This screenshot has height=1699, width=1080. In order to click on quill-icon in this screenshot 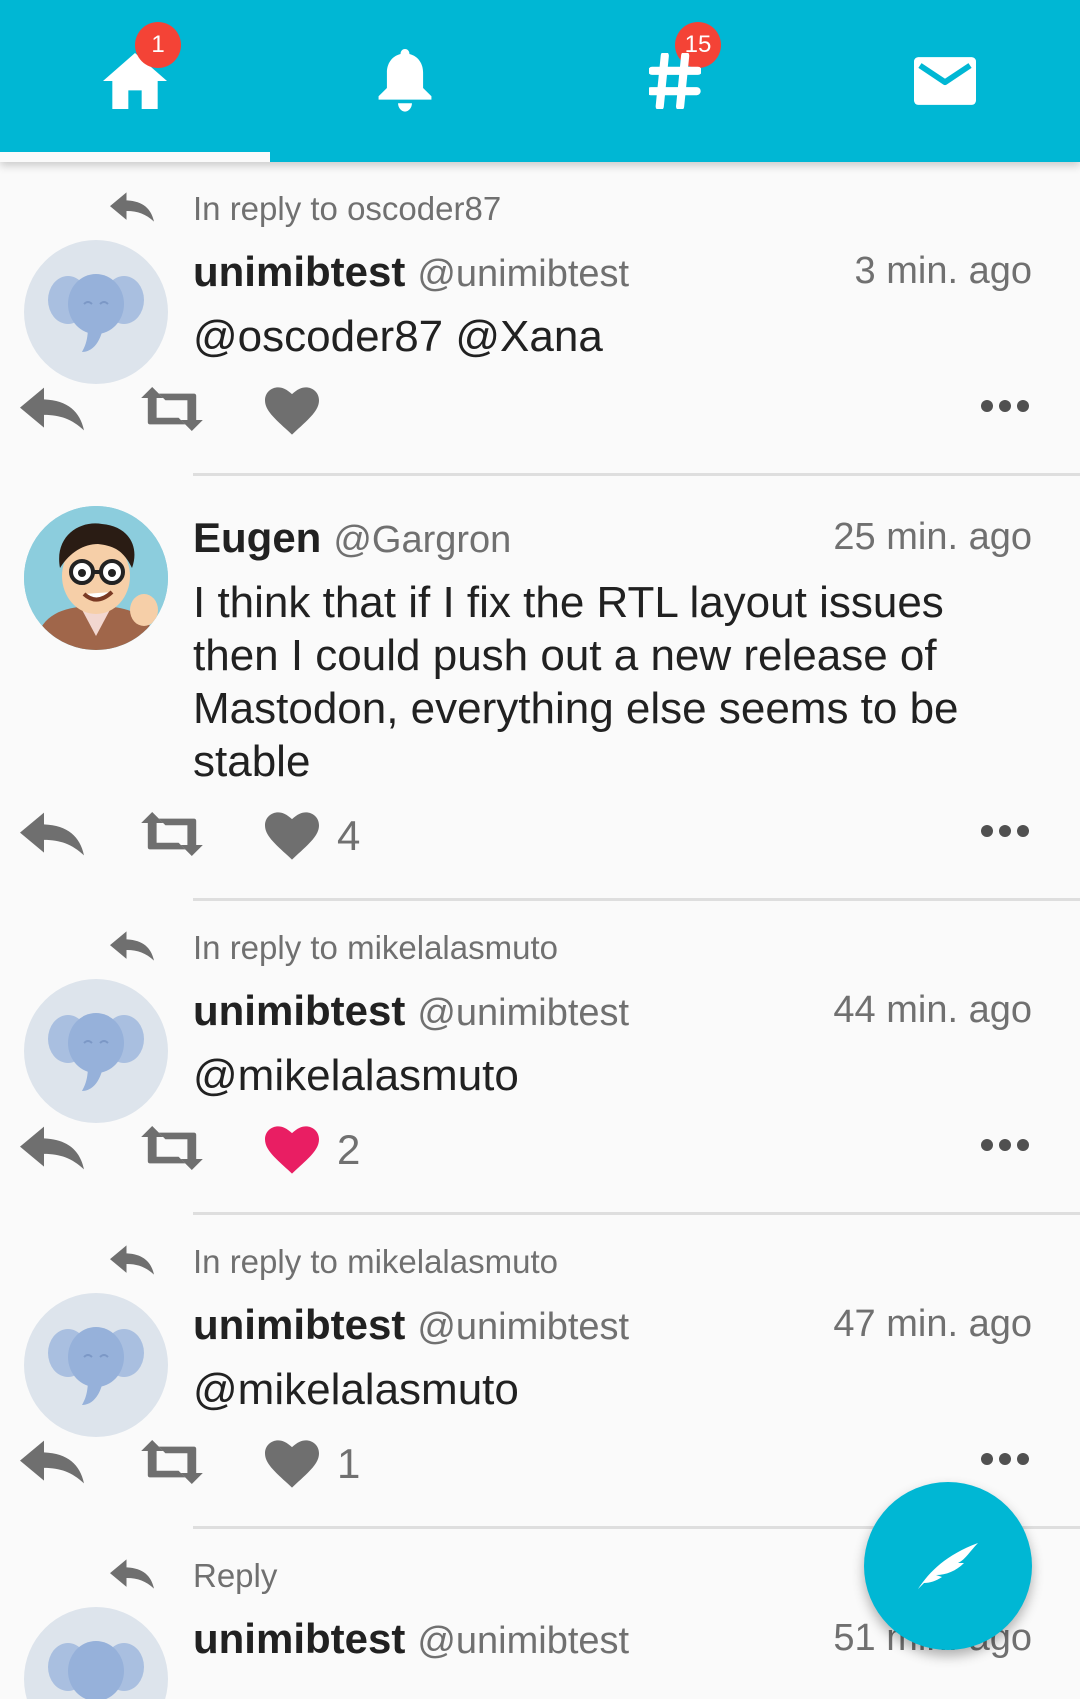, I will do `click(948, 1566)`.